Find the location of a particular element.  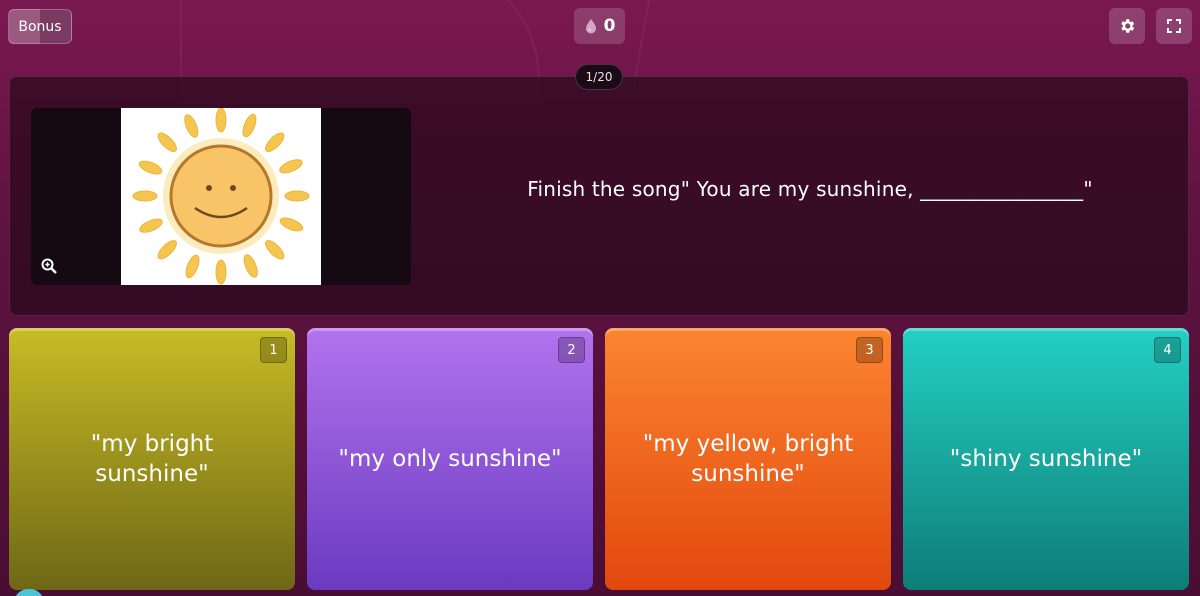

top-bar: Bonus 0 is located at coordinates (600, 30).